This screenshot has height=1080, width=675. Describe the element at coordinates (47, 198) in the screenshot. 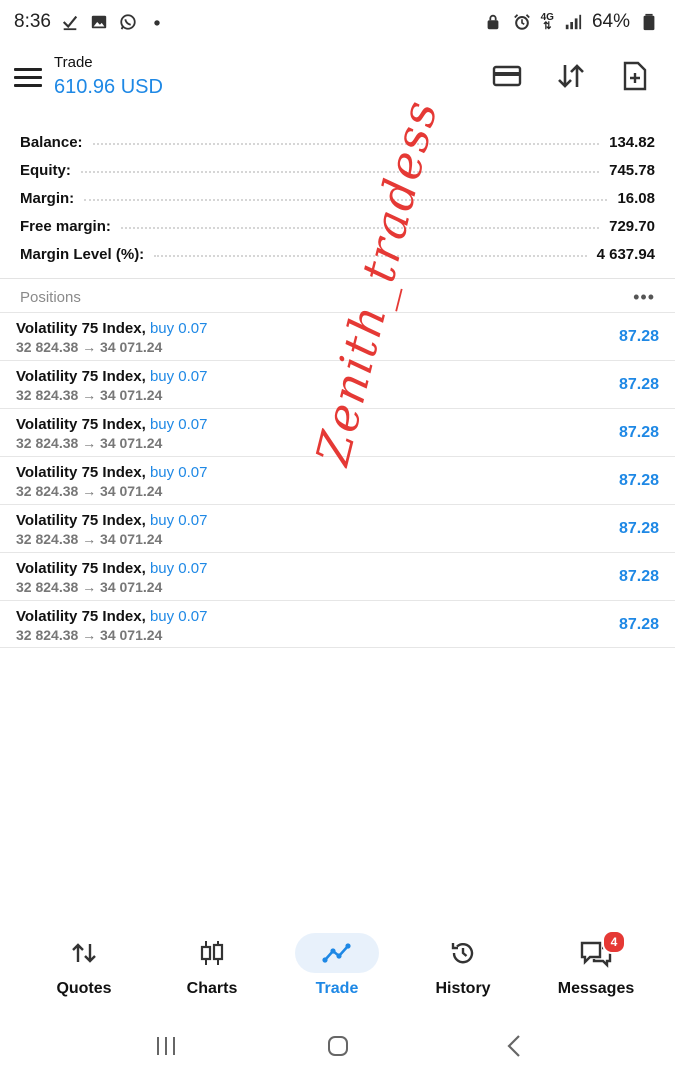

I see `summary-label: Margin:` at that location.